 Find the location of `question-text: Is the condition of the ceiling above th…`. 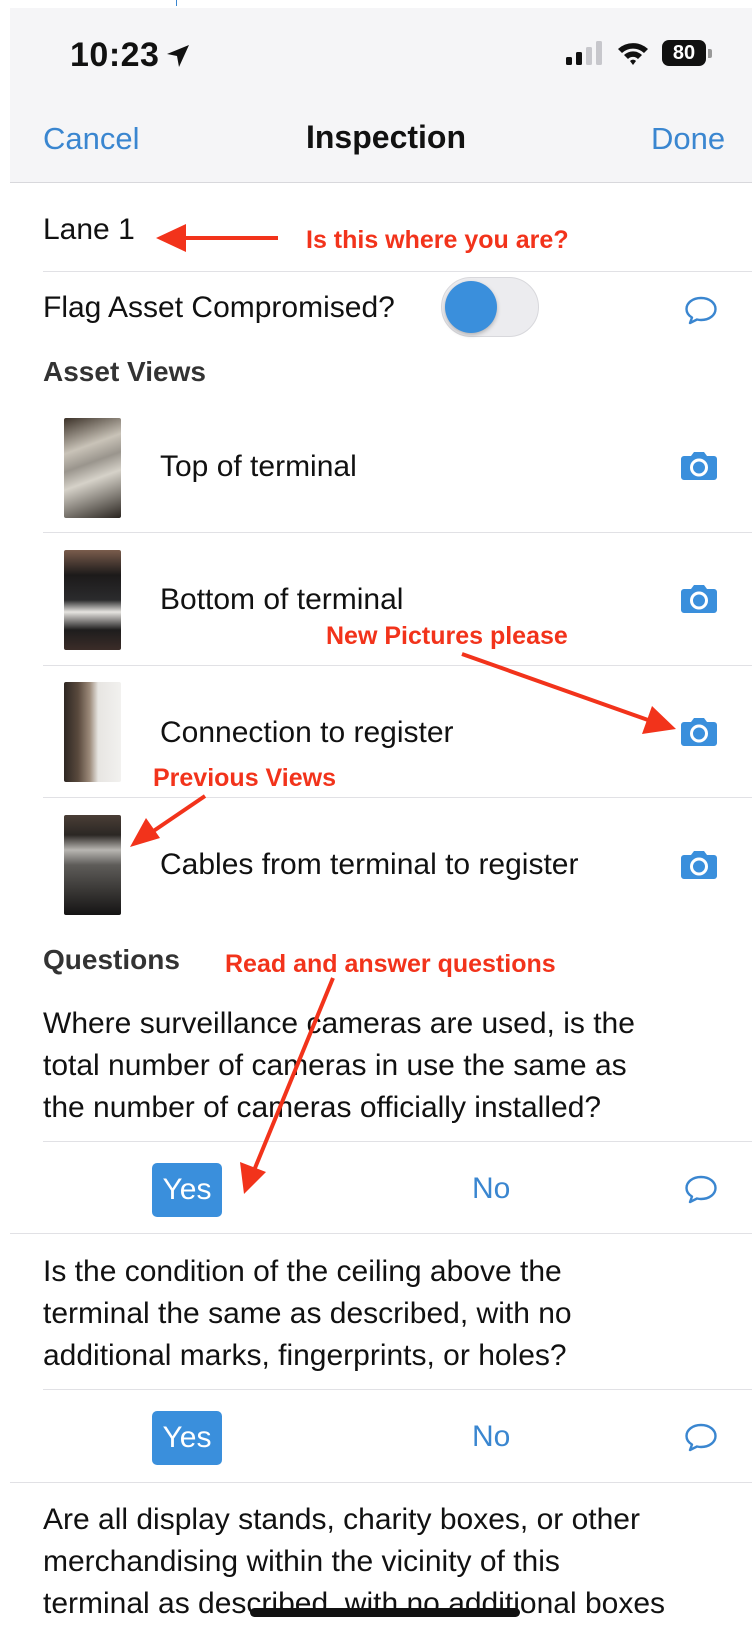

question-text: Is the condition of the ceiling above th… is located at coordinates (388, 1314).